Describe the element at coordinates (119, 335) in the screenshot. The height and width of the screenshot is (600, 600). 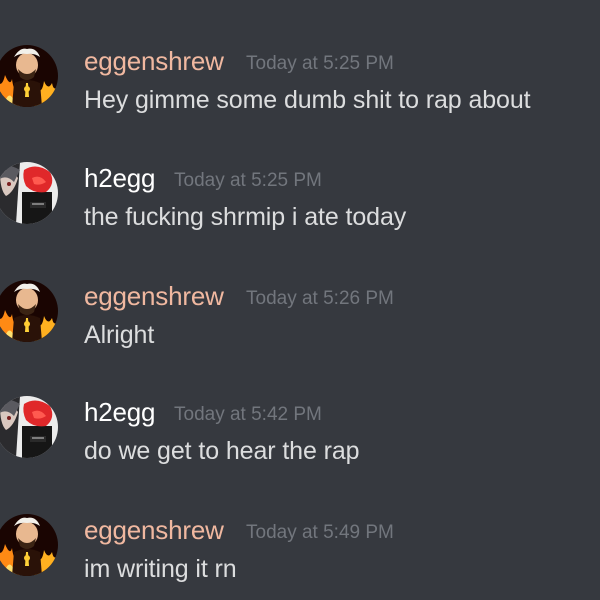
I see `message-text: Alright` at that location.